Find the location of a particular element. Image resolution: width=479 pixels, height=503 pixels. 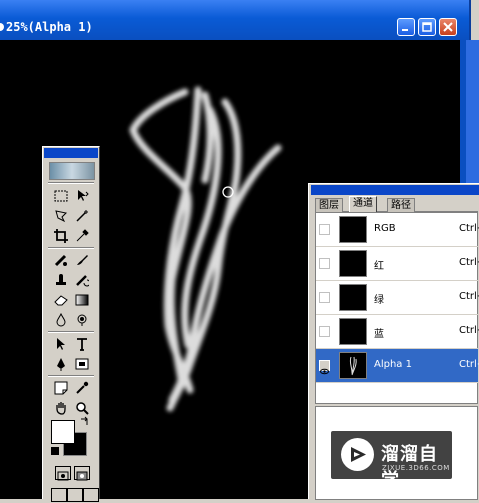

screen-mode-full-menu-button is located at coordinates (75, 495).